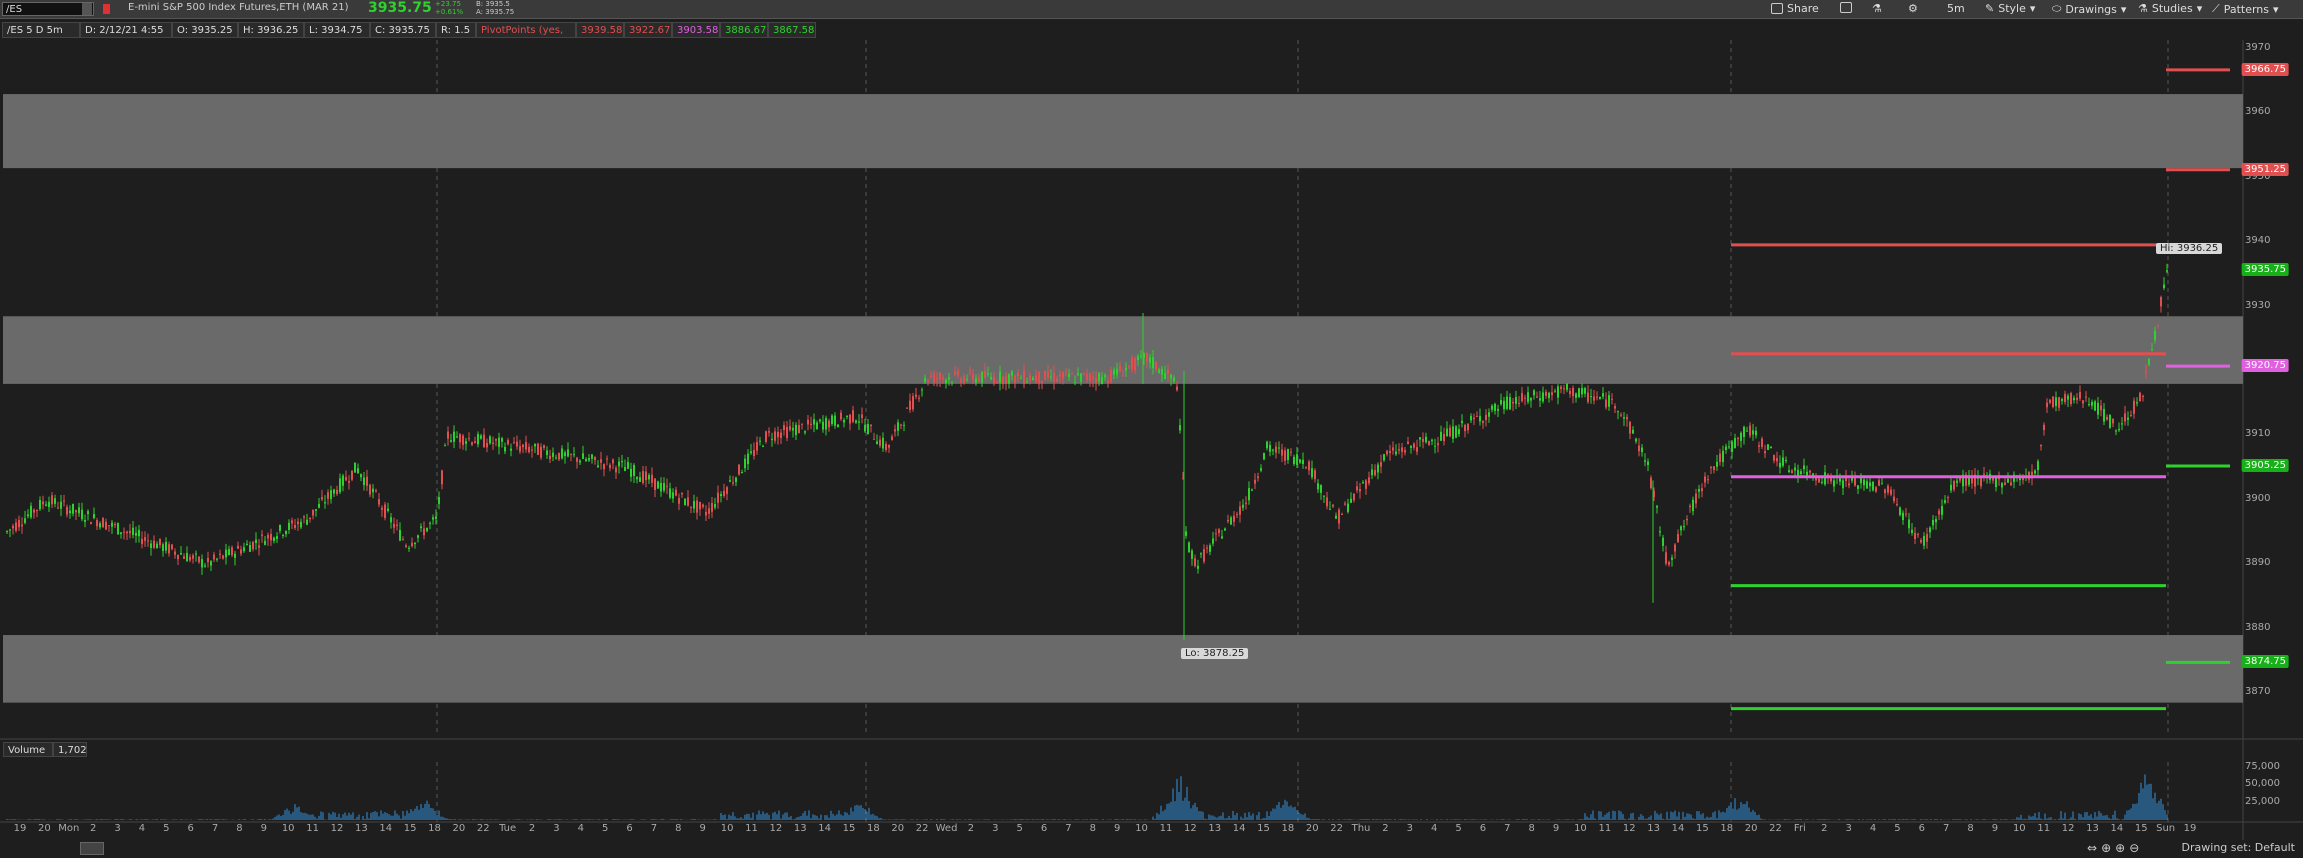 The image size is (2303, 858). What do you see at coordinates (1995, 828) in the screenshot?
I see `time-tick: 9` at bounding box center [1995, 828].